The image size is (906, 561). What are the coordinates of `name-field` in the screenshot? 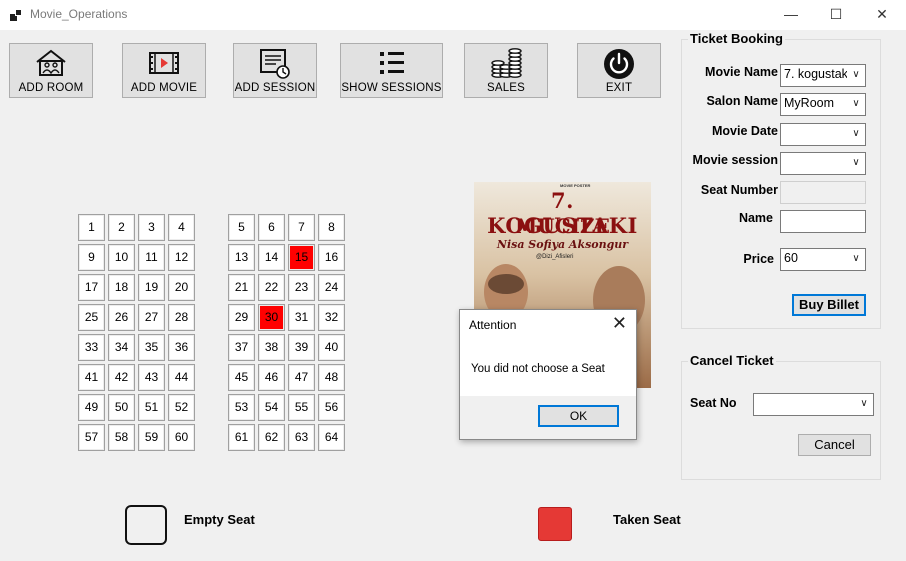 It's located at (823, 221).